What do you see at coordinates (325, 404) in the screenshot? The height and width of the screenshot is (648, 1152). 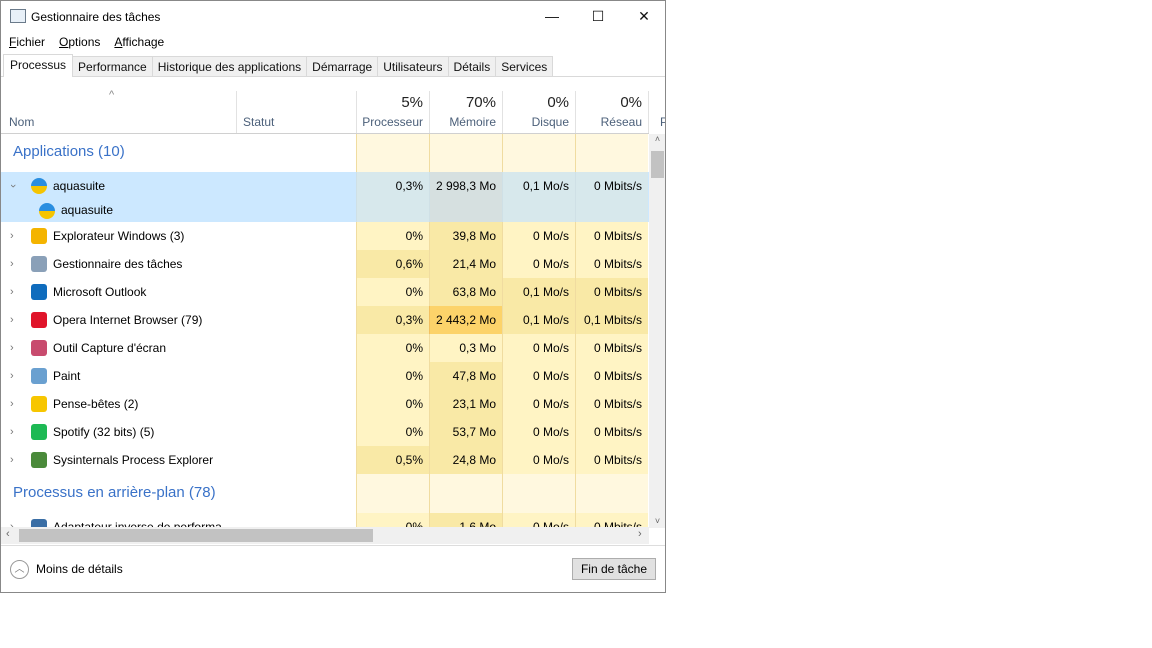 I see `table-row: › Pense-bêtes (2) 0% 23,1 Mo 0 Mo/s 0 Mbits/s` at bounding box center [325, 404].